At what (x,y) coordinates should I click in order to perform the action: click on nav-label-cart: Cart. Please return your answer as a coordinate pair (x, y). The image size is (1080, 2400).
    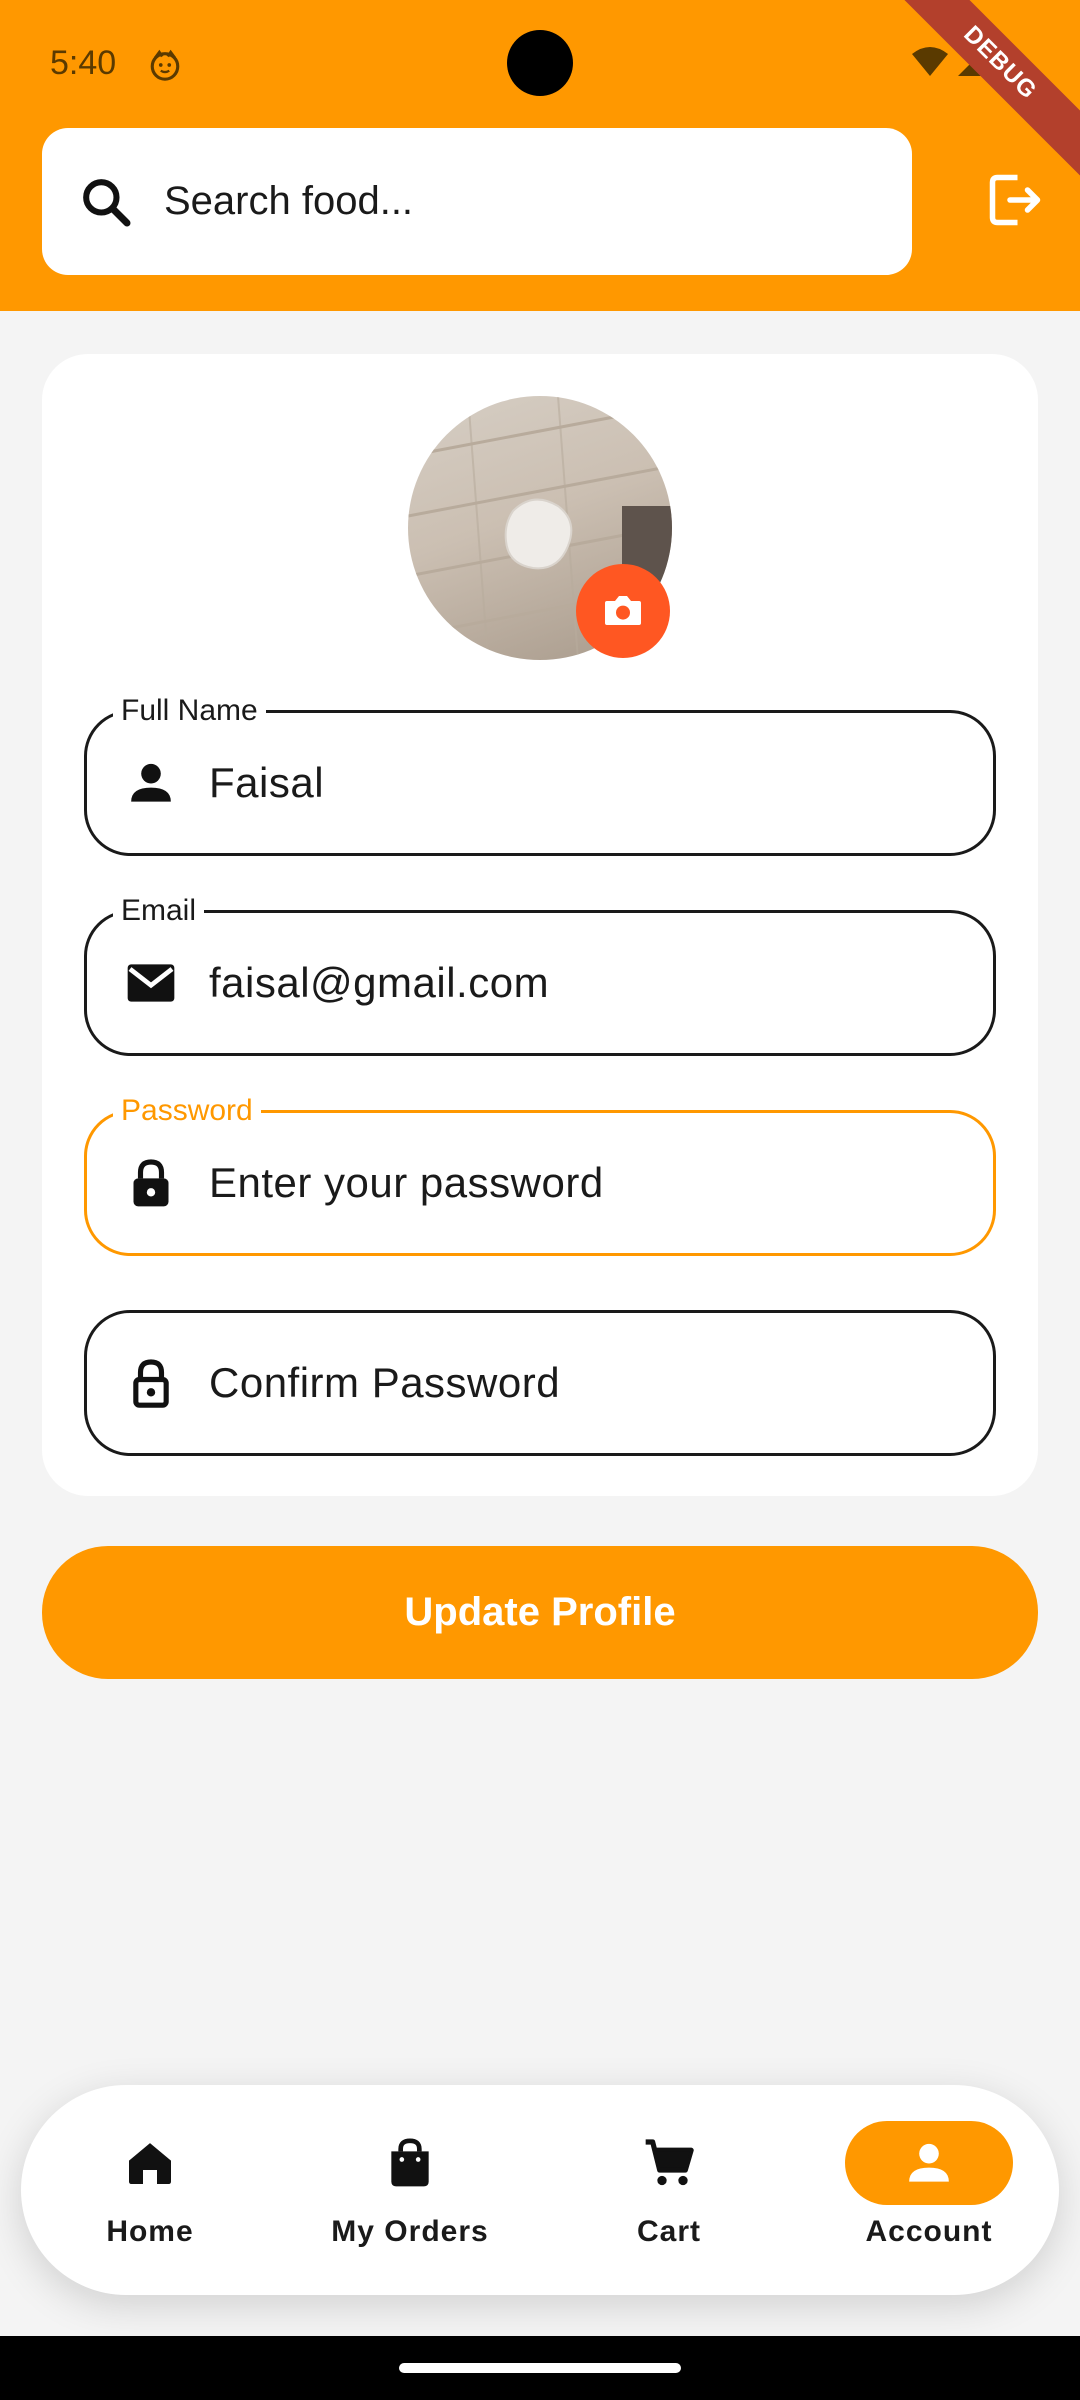
    Looking at the image, I should click on (668, 2231).